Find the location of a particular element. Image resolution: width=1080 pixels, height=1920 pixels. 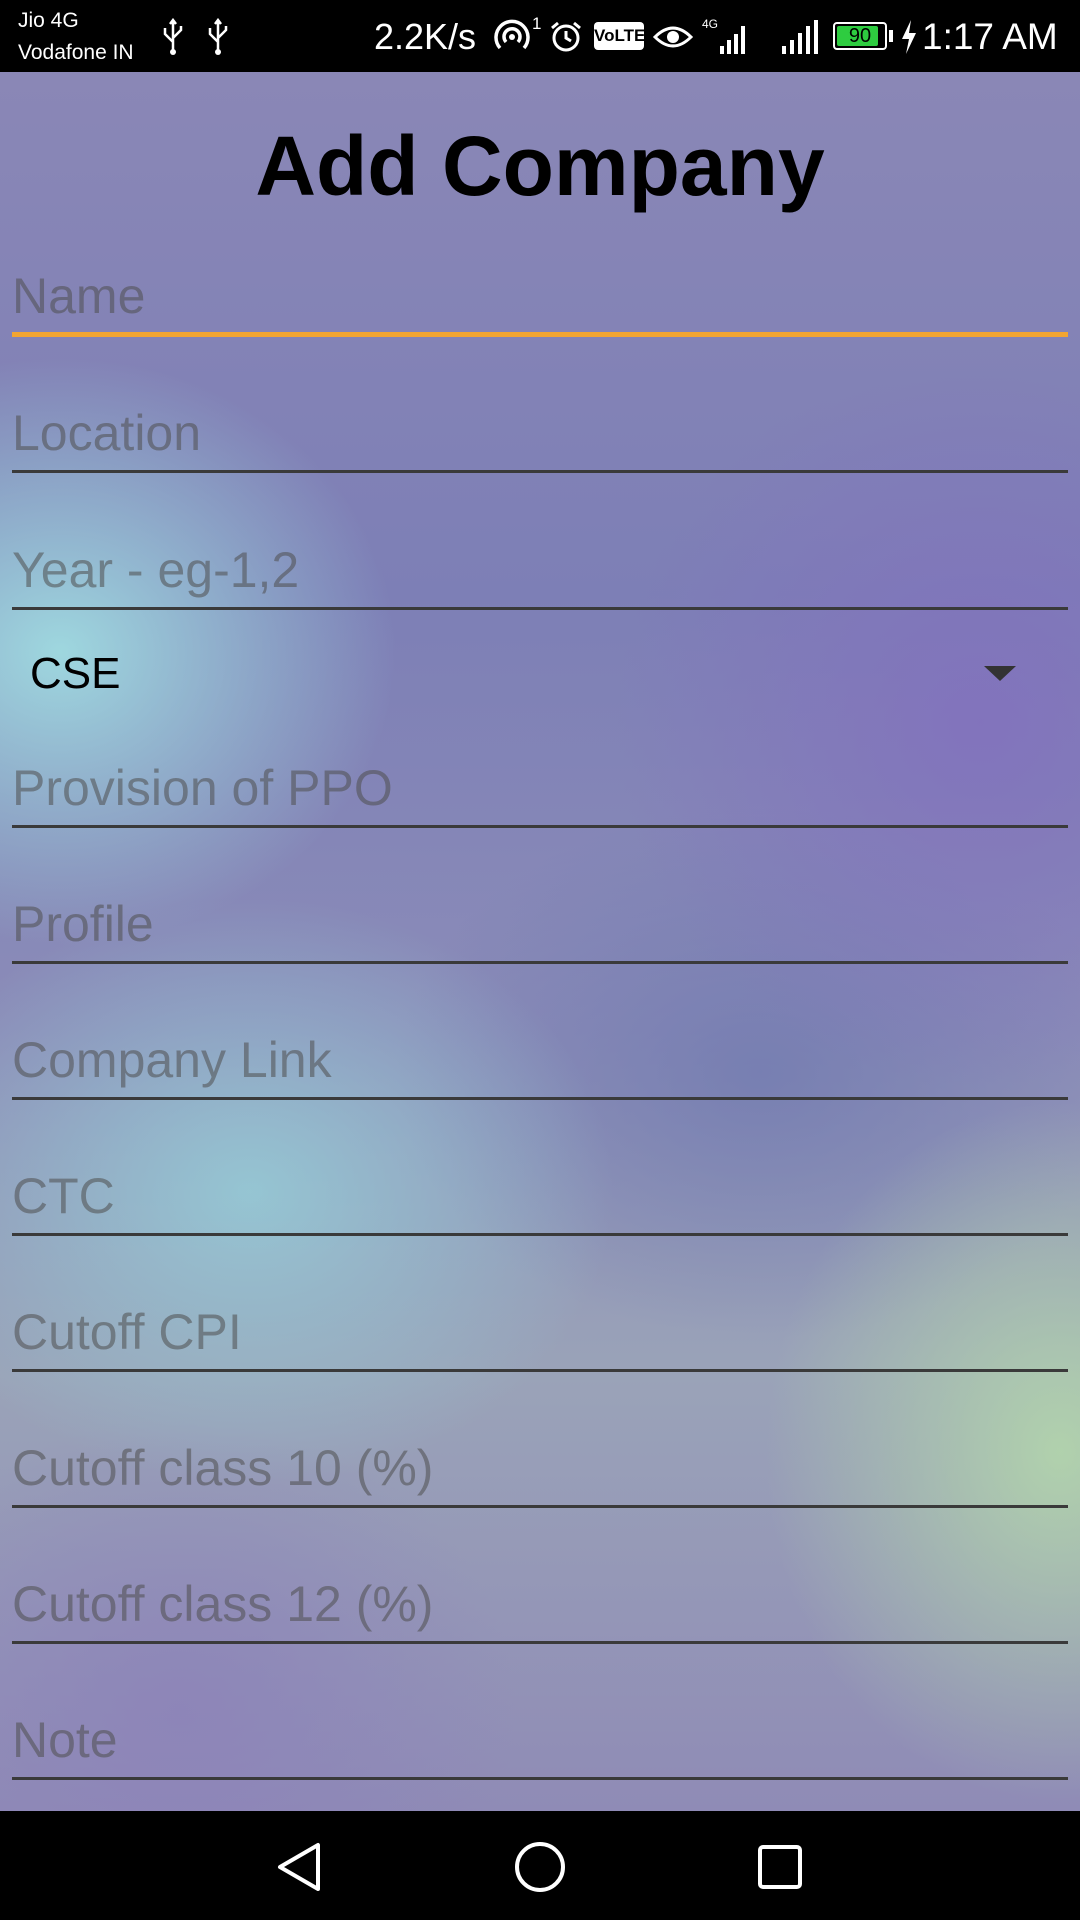

name-input is located at coordinates (540, 298).